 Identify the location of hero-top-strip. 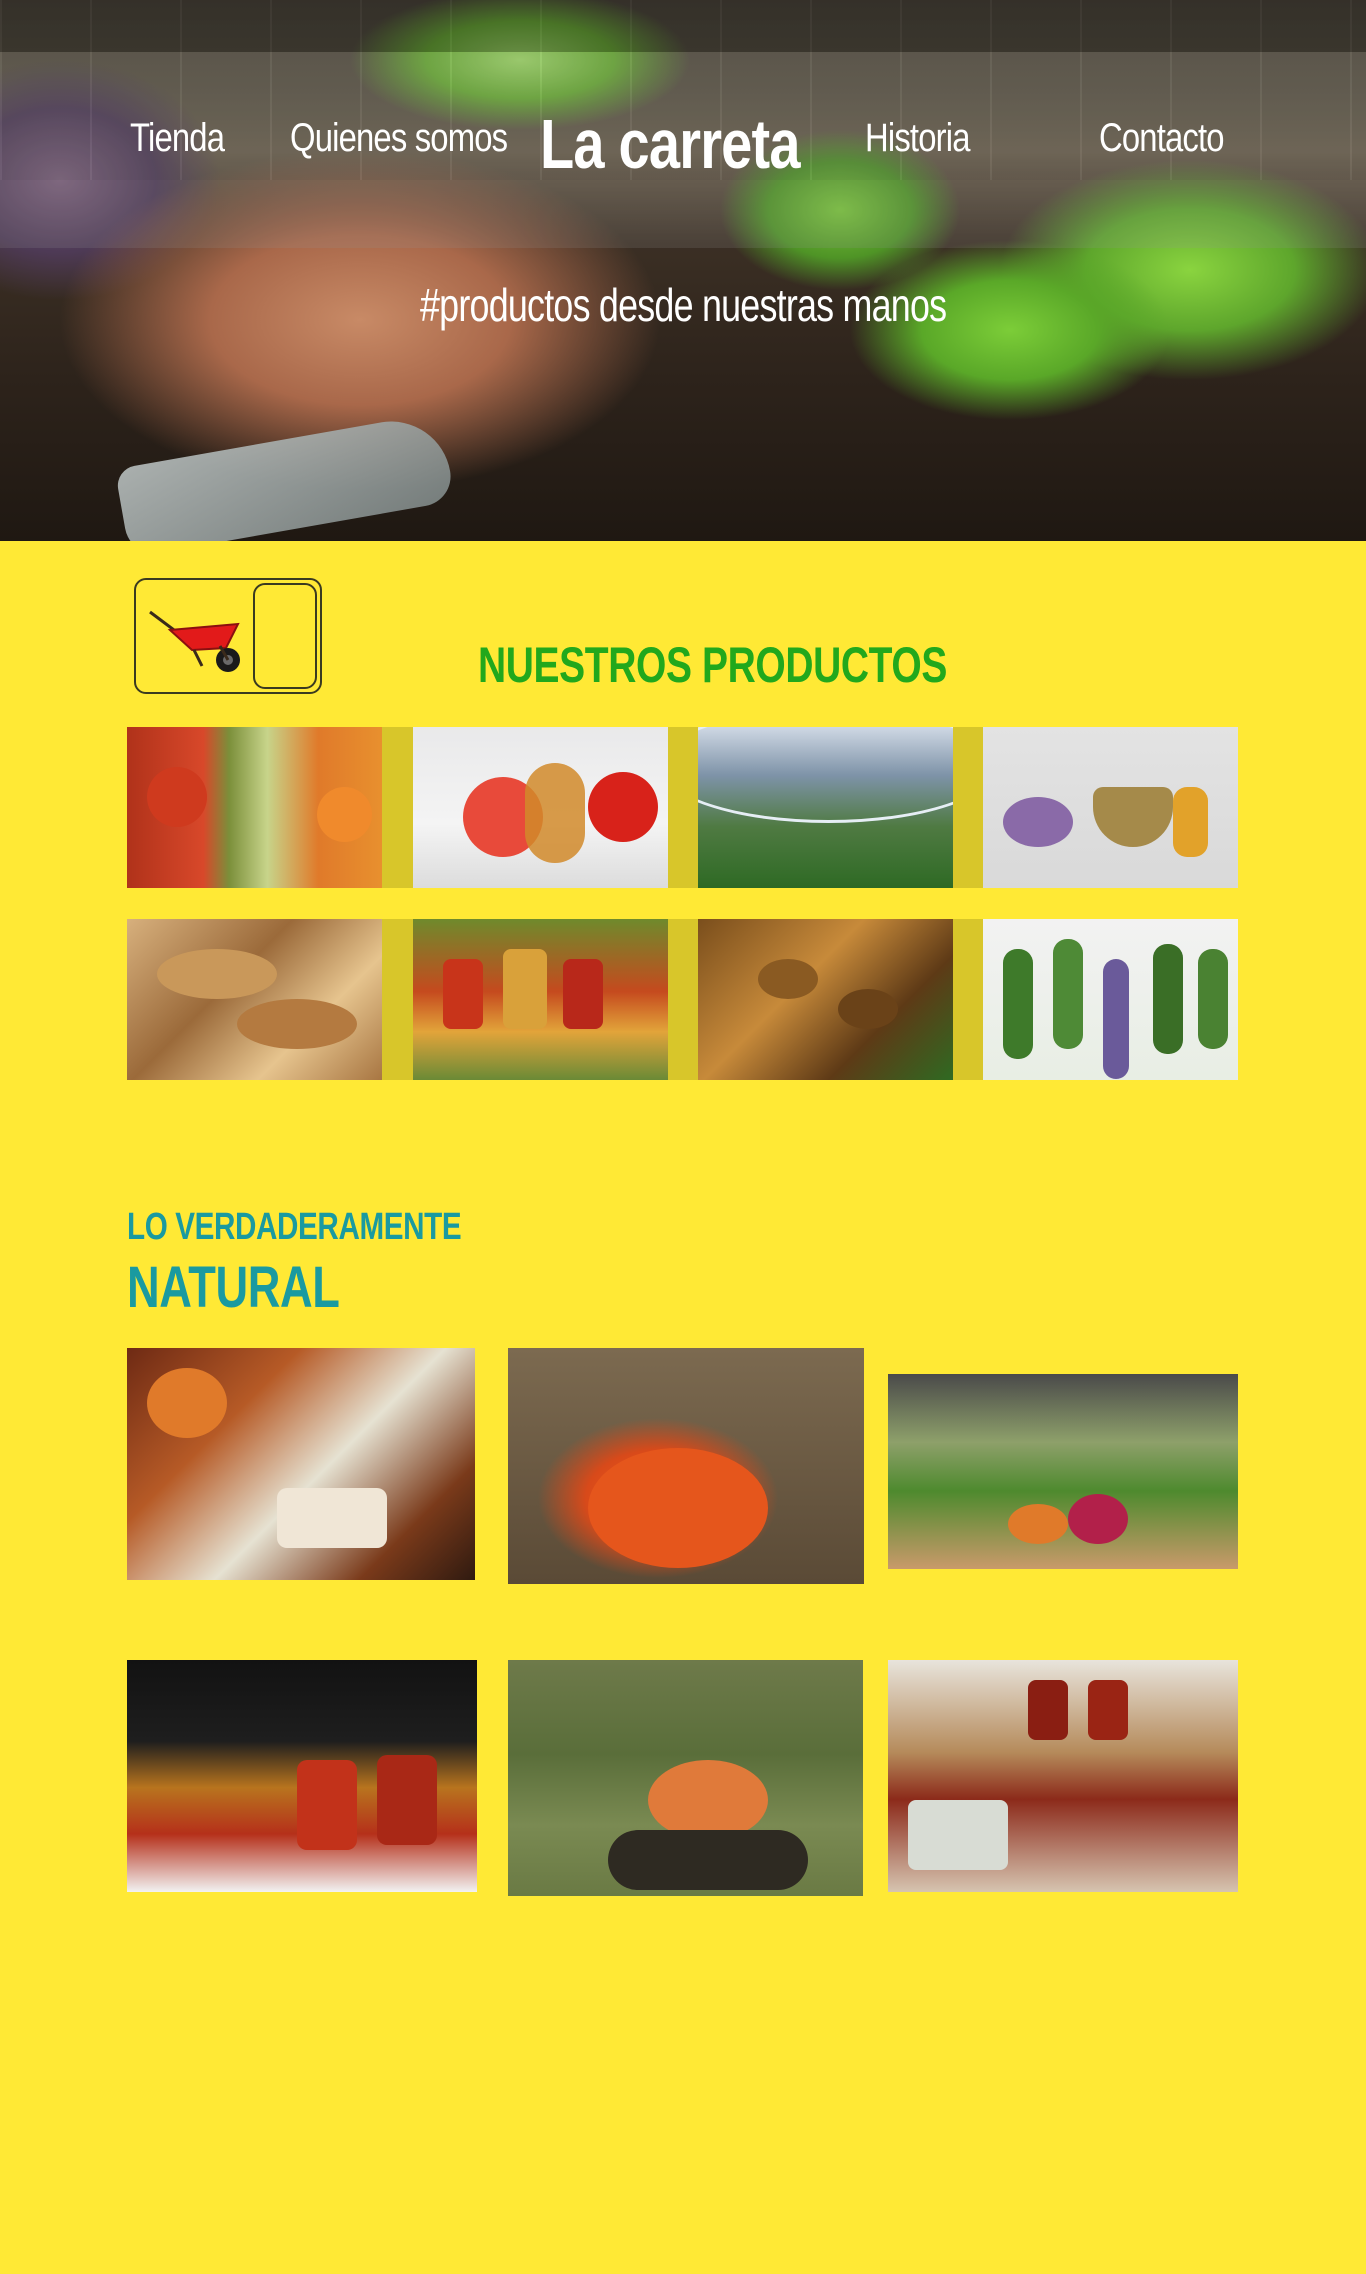
(683, 26).